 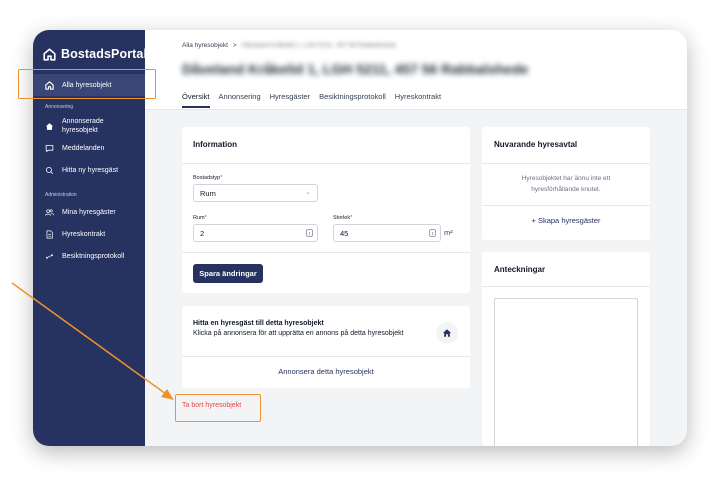 I want to click on create-tenant-link: + Skapa hyresgäster, so click(x=566, y=220).